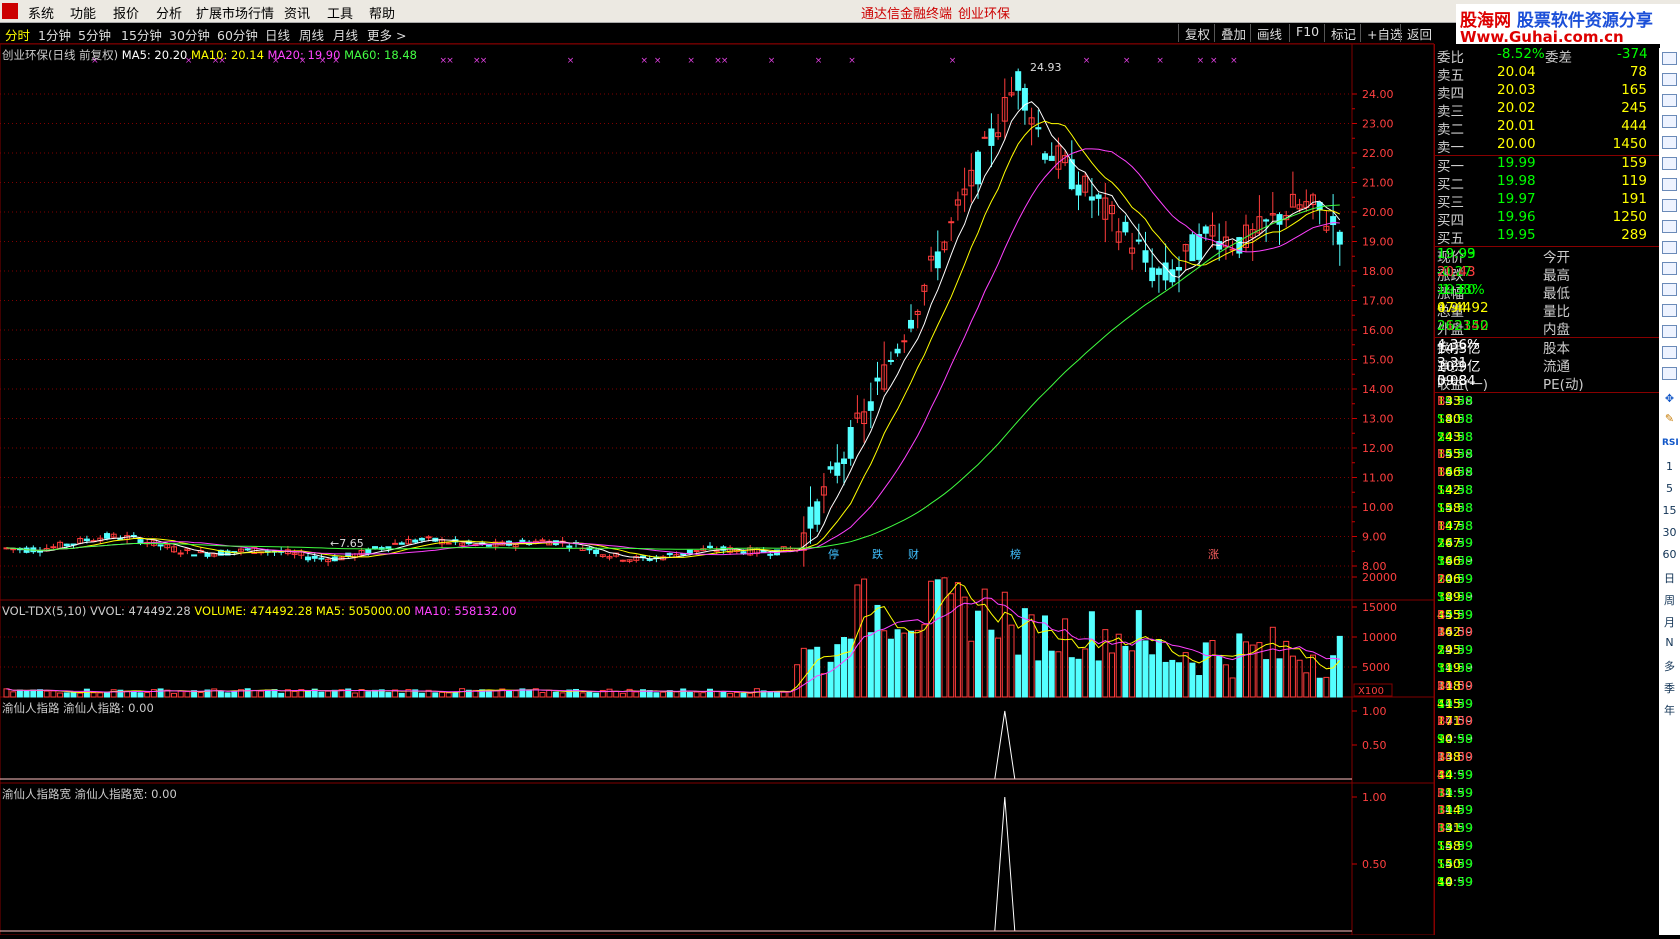 The height and width of the screenshot is (939, 1680). Describe the element at coordinates (1343, 33) in the screenshot. I see `mark-button: 标记` at that location.